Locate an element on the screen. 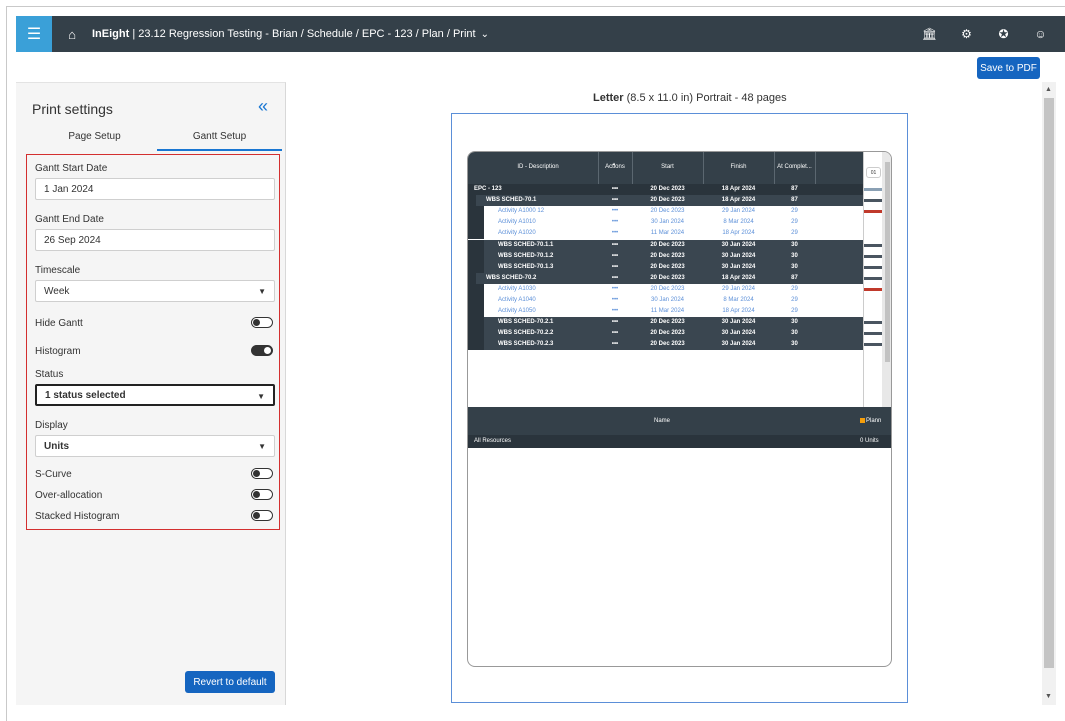  home-icon: ⌂ is located at coordinates (72, 34).